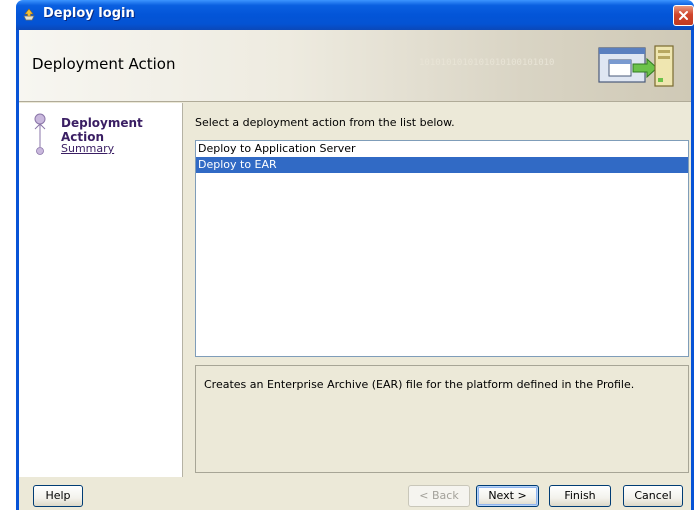  What do you see at coordinates (89, 13) in the screenshot?
I see `window-title: Deploy login` at bounding box center [89, 13].